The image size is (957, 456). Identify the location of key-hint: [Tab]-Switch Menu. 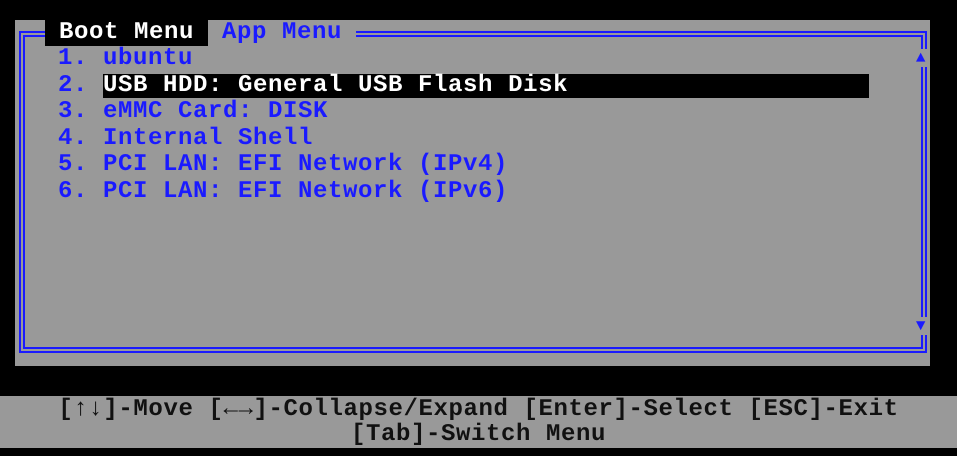
(478, 434).